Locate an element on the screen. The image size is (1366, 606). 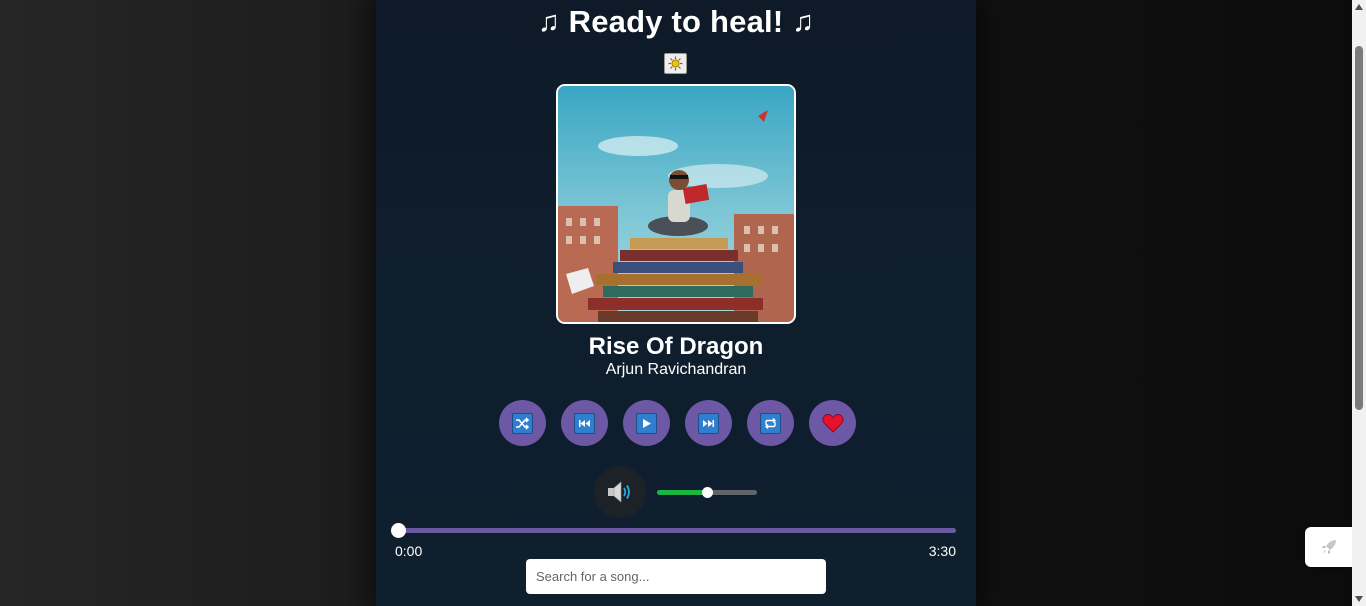
next-track-icon is located at coordinates (708, 423).